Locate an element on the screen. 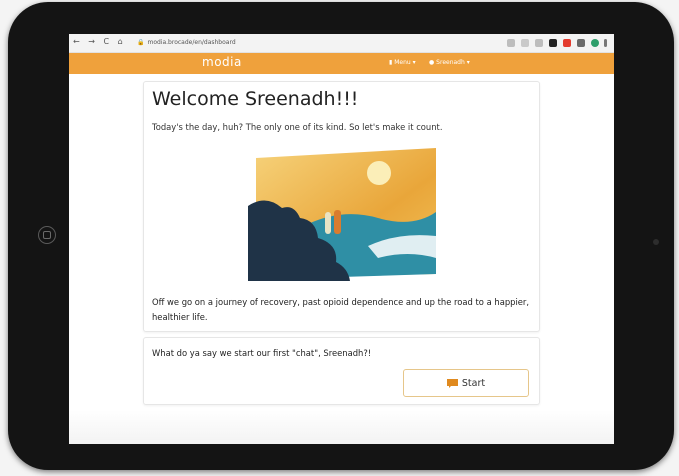  home-button is located at coordinates (47, 235).